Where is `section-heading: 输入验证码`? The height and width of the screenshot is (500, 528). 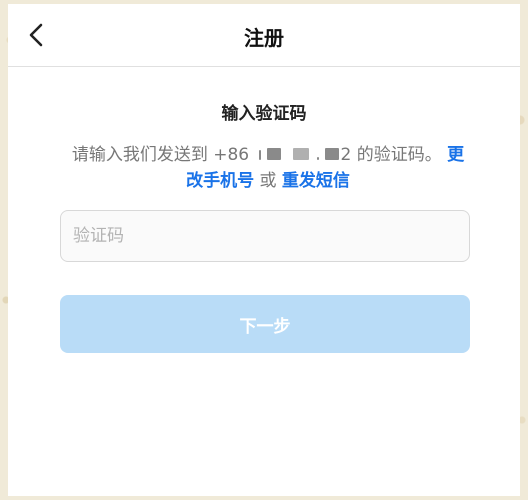 section-heading: 输入验证码 is located at coordinates (264, 114).